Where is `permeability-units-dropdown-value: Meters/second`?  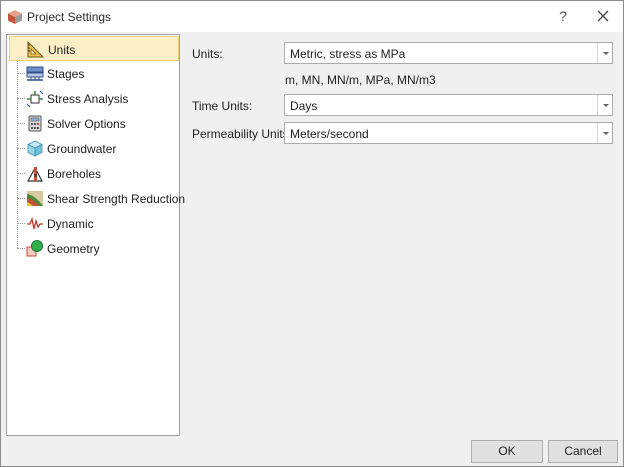
permeability-units-dropdown-value: Meters/second is located at coordinates (329, 134).